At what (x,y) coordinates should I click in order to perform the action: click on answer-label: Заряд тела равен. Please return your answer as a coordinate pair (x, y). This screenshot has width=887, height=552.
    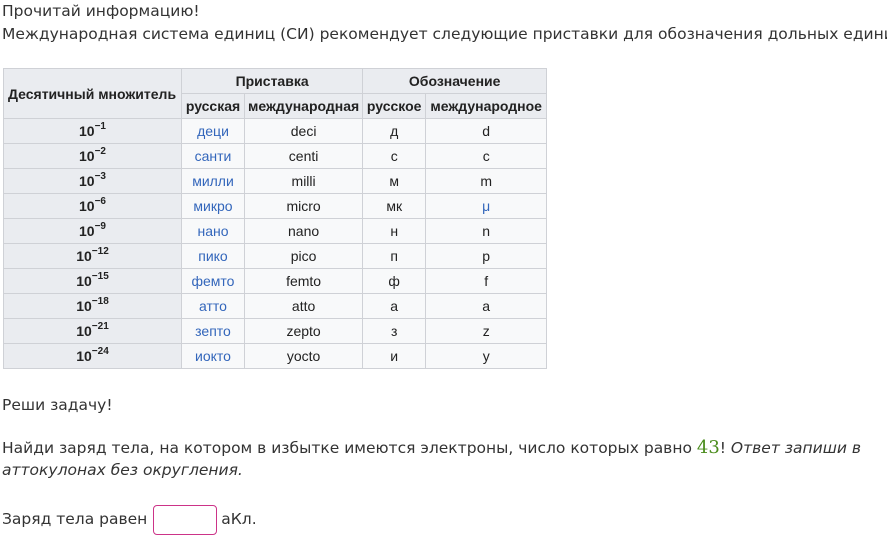
    Looking at the image, I should click on (75, 519).